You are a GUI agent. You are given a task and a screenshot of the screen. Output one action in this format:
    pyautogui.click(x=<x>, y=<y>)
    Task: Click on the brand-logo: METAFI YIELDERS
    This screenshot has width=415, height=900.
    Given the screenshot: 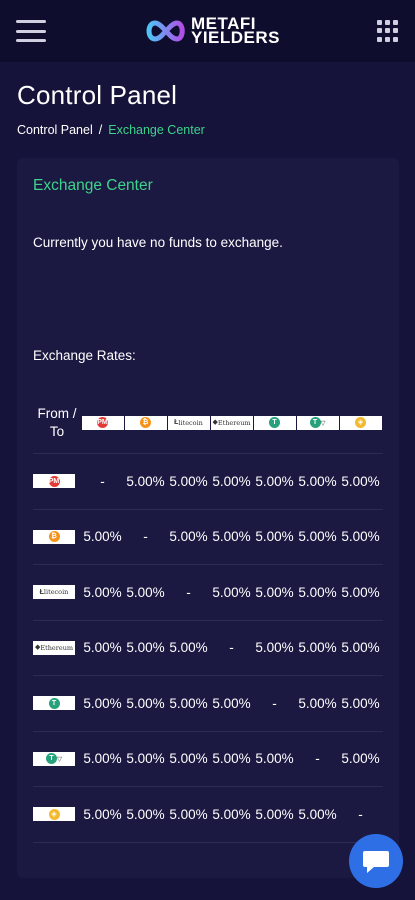 What is the action you would take?
    pyautogui.click(x=212, y=31)
    